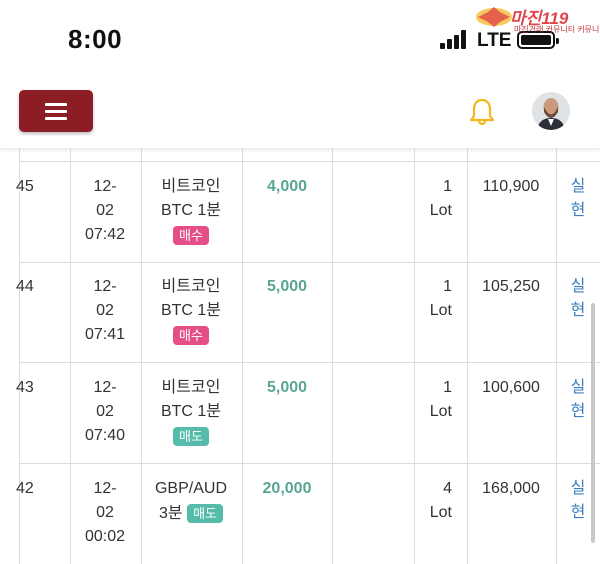  What do you see at coordinates (105, 334) in the screenshot?
I see `row-time: 07:41` at bounding box center [105, 334].